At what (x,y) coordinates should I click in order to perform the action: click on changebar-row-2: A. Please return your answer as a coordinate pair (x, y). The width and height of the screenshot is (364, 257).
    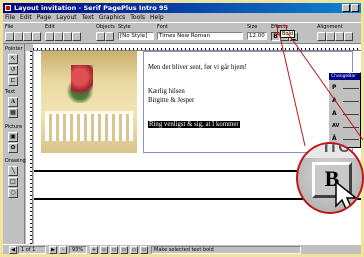
    Looking at the image, I should click on (334, 100).